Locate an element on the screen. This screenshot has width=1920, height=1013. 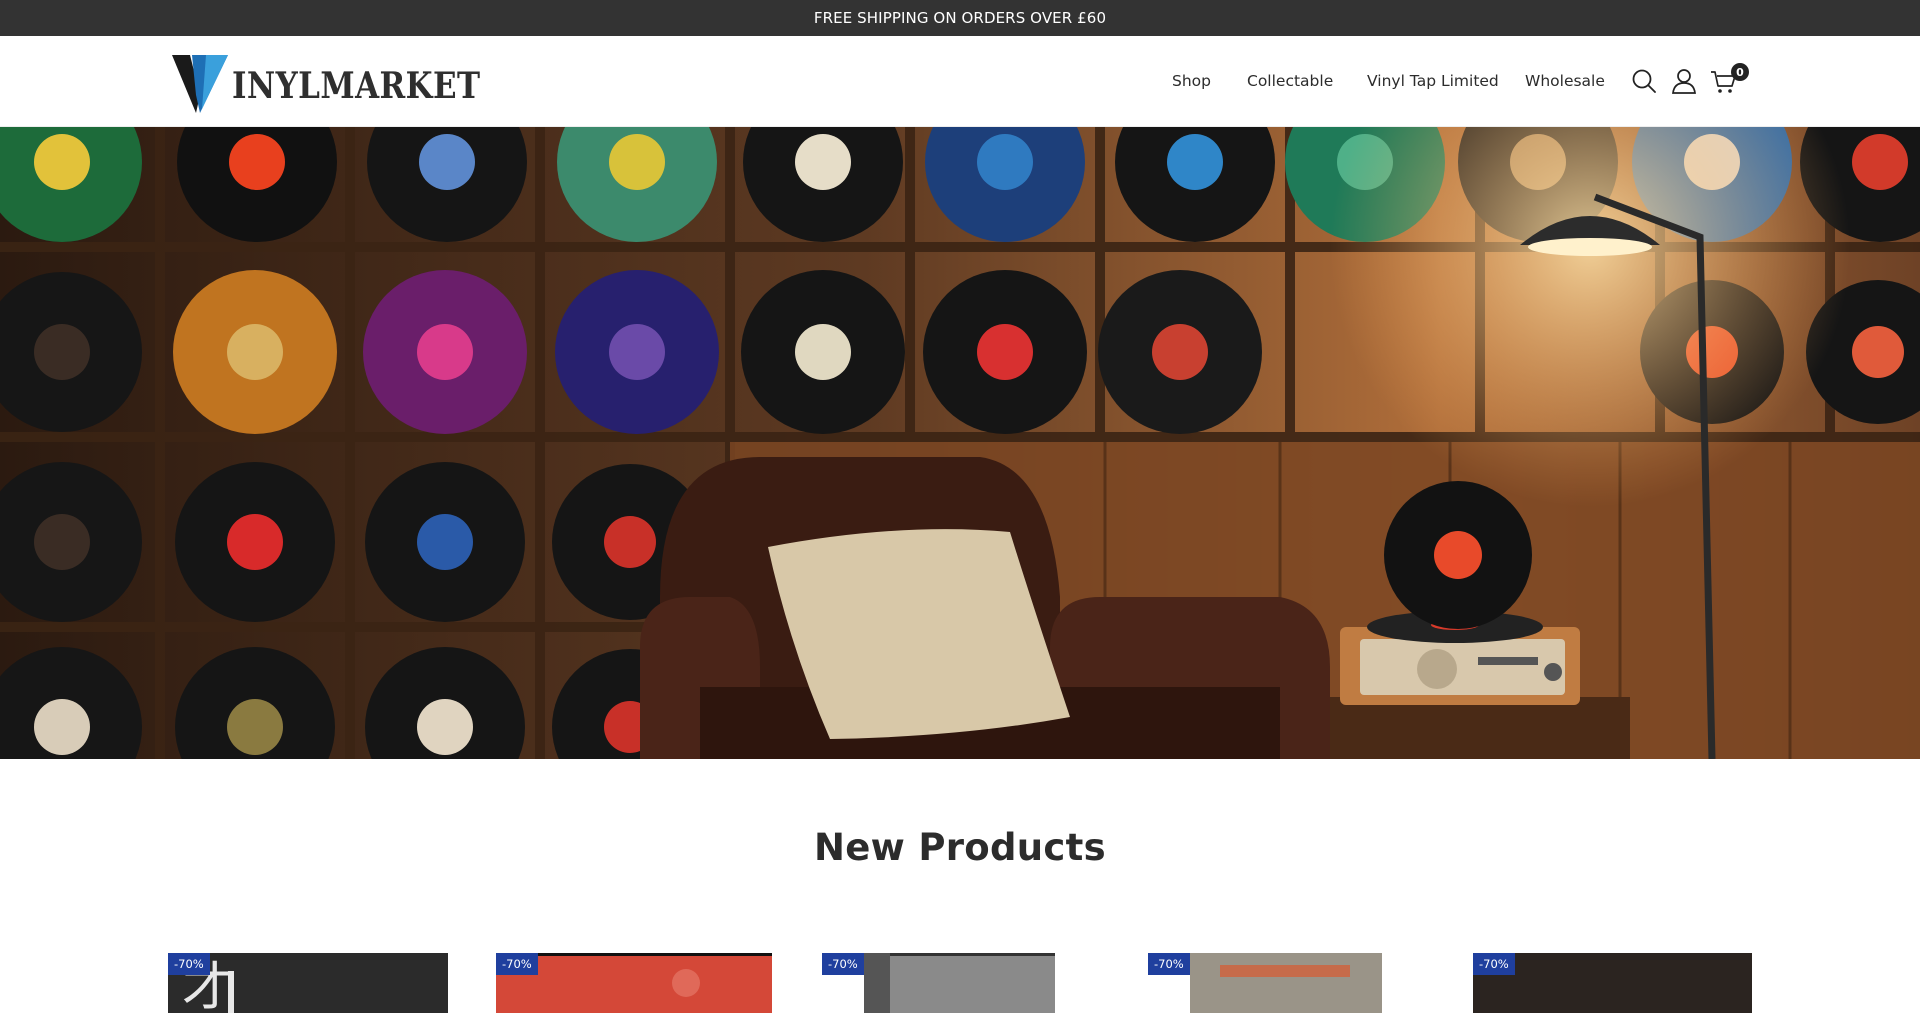
logo-v-mark is located at coordinates (200, 84).